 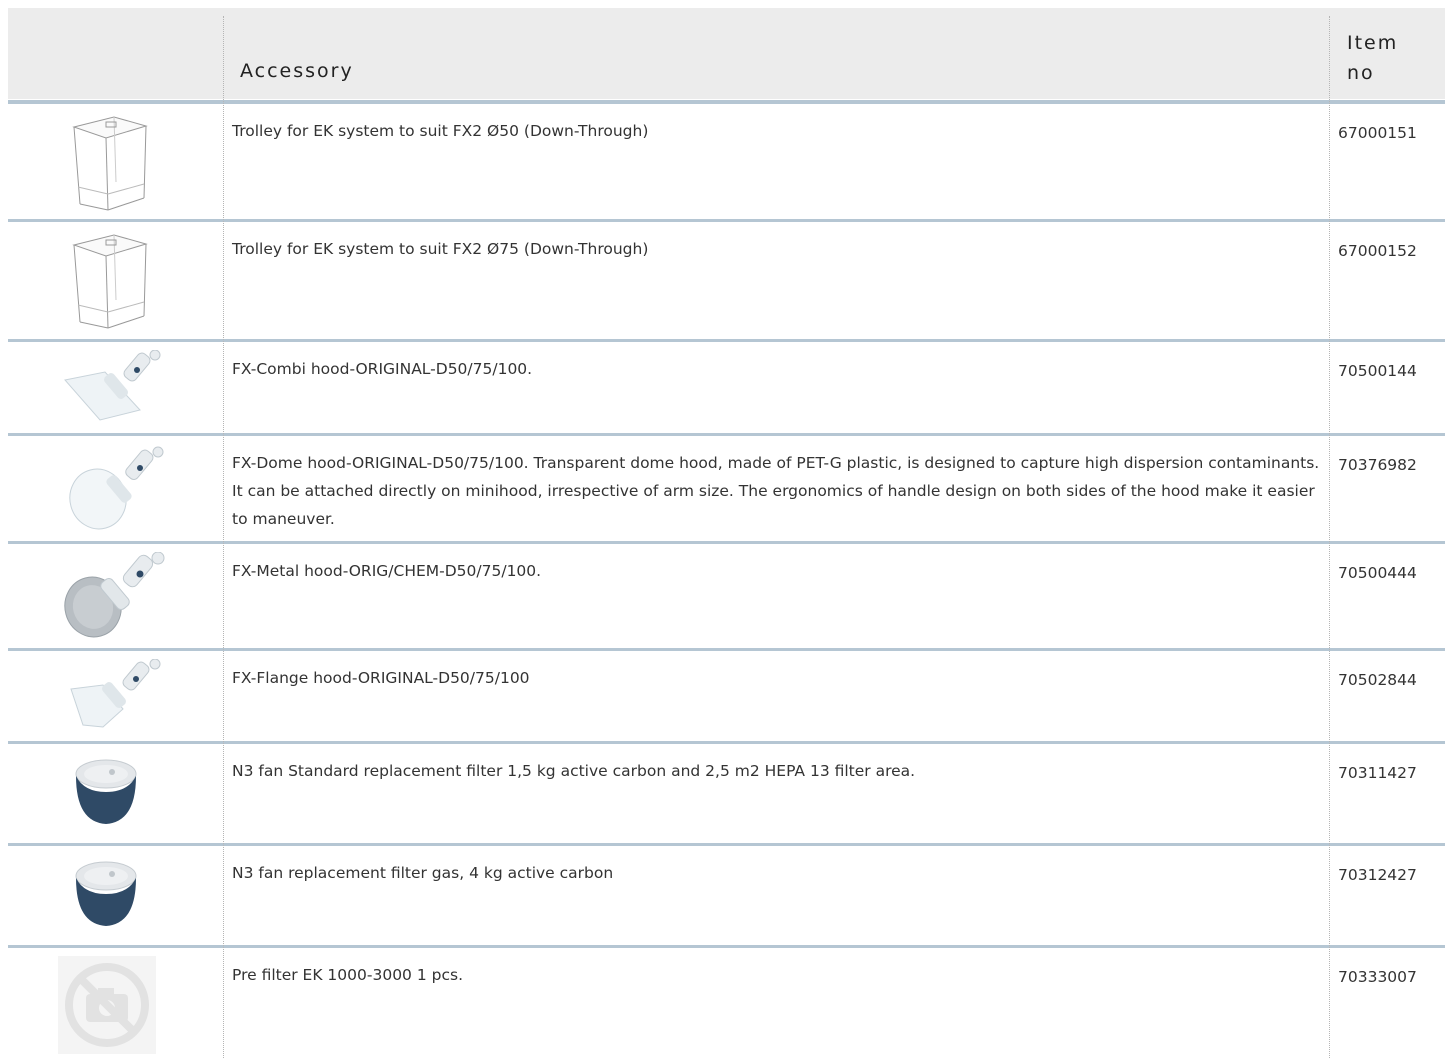 I want to click on row-description: FX-Flange hood-ORIGINAL-D50/75/100, so click(x=381, y=678).